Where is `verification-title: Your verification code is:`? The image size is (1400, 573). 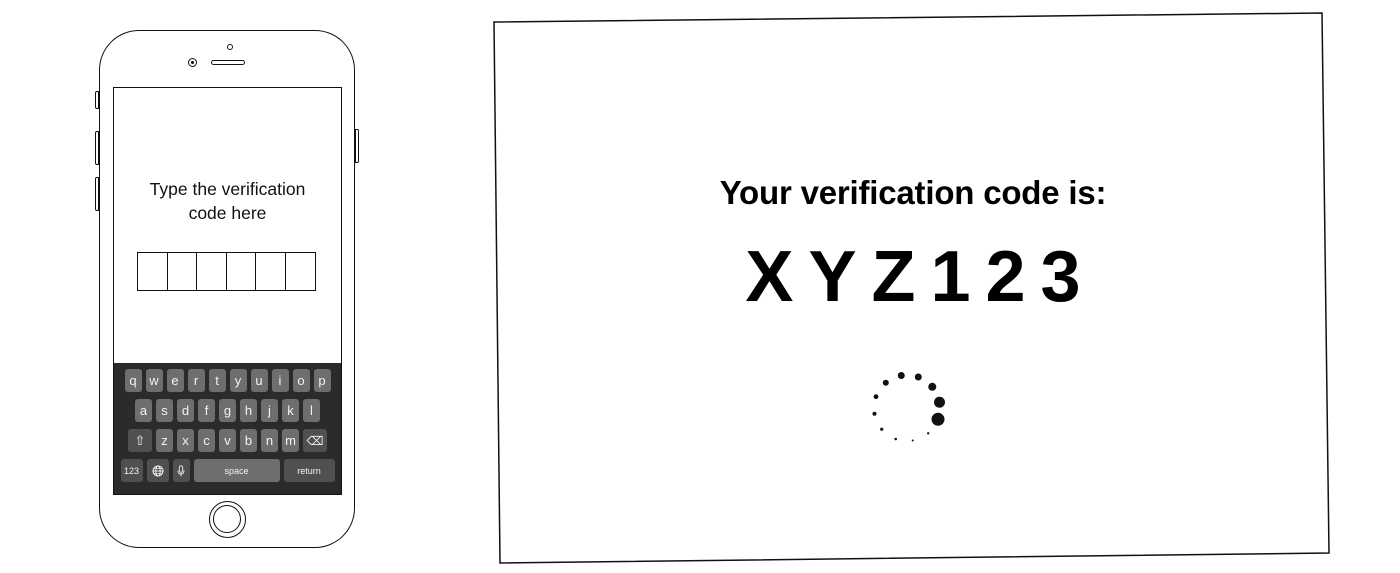 verification-title: Your verification code is: is located at coordinates (913, 192).